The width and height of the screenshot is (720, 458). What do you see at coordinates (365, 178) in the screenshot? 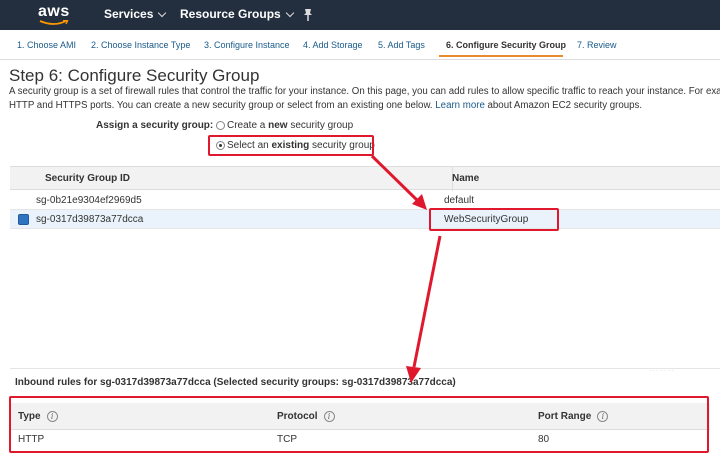
I see `sg-table-header: Security Group ID Name` at bounding box center [365, 178].